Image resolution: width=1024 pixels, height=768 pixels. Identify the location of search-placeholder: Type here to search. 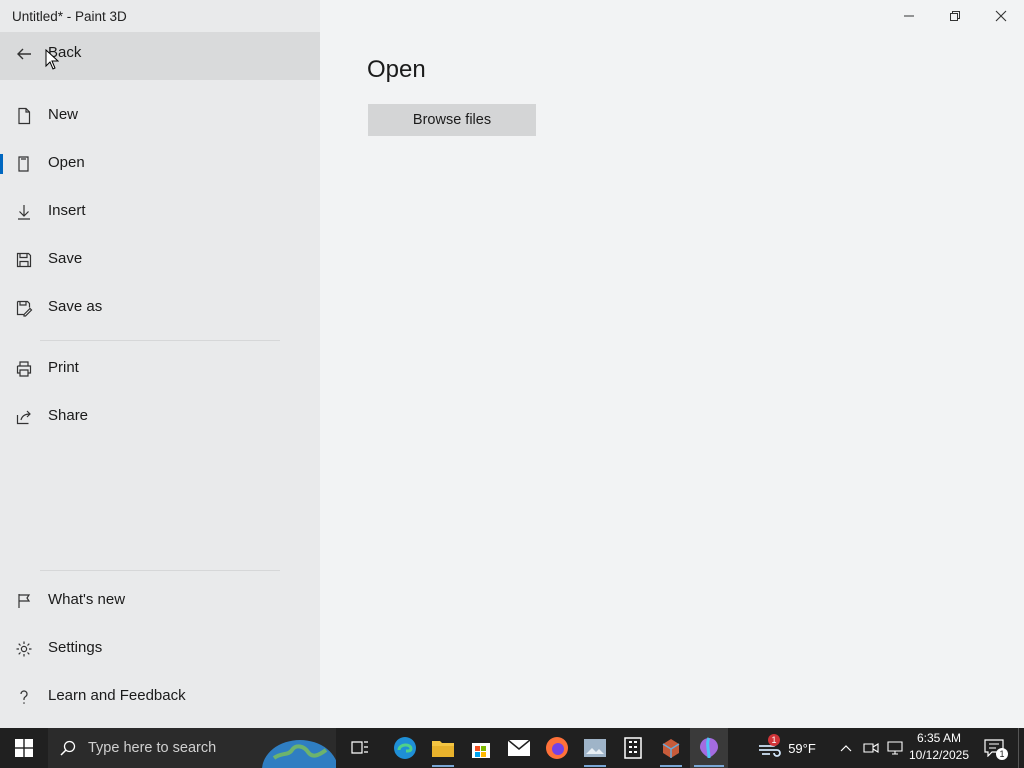
(152, 748).